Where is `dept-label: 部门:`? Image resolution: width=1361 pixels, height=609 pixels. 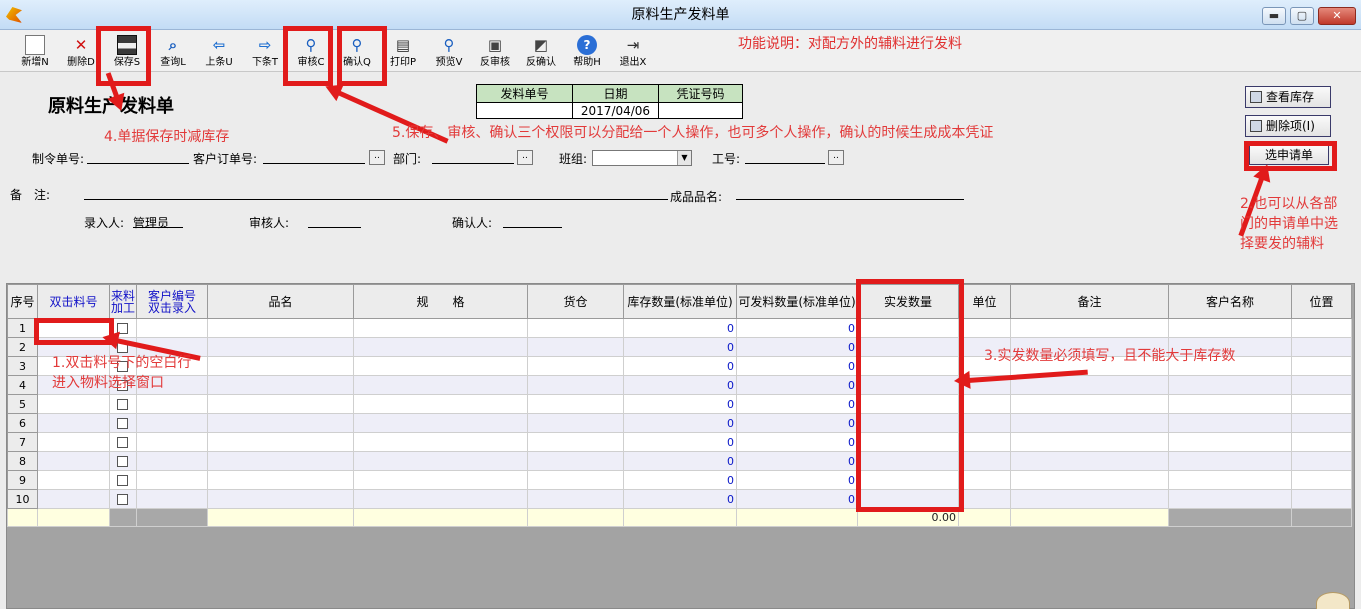
dept-label: 部门: is located at coordinates (407, 159).